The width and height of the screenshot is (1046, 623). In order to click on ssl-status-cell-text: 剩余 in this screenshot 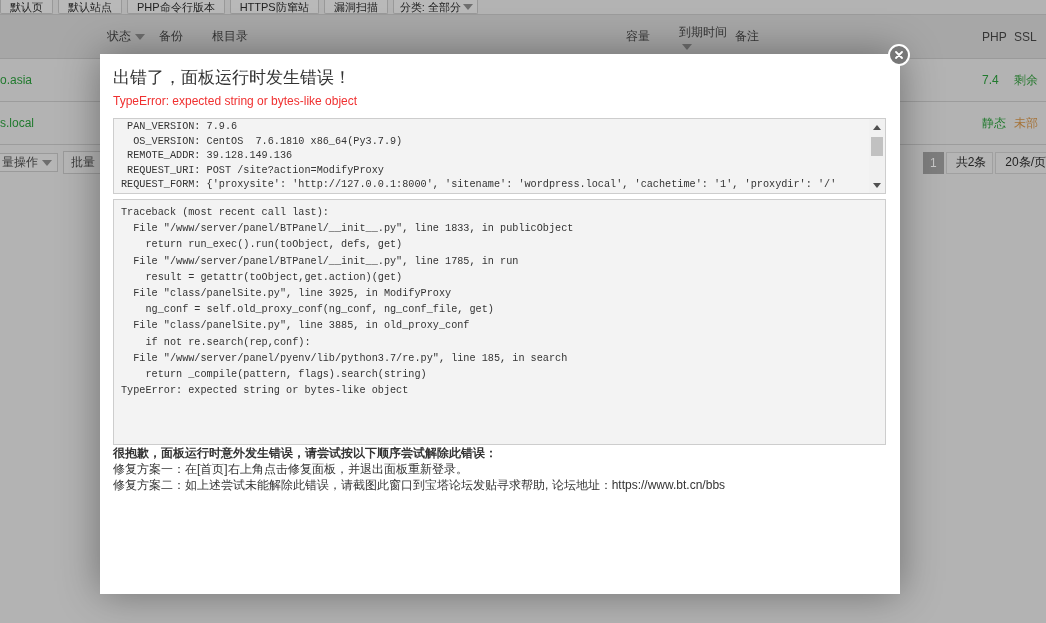, I will do `click(1026, 80)`.